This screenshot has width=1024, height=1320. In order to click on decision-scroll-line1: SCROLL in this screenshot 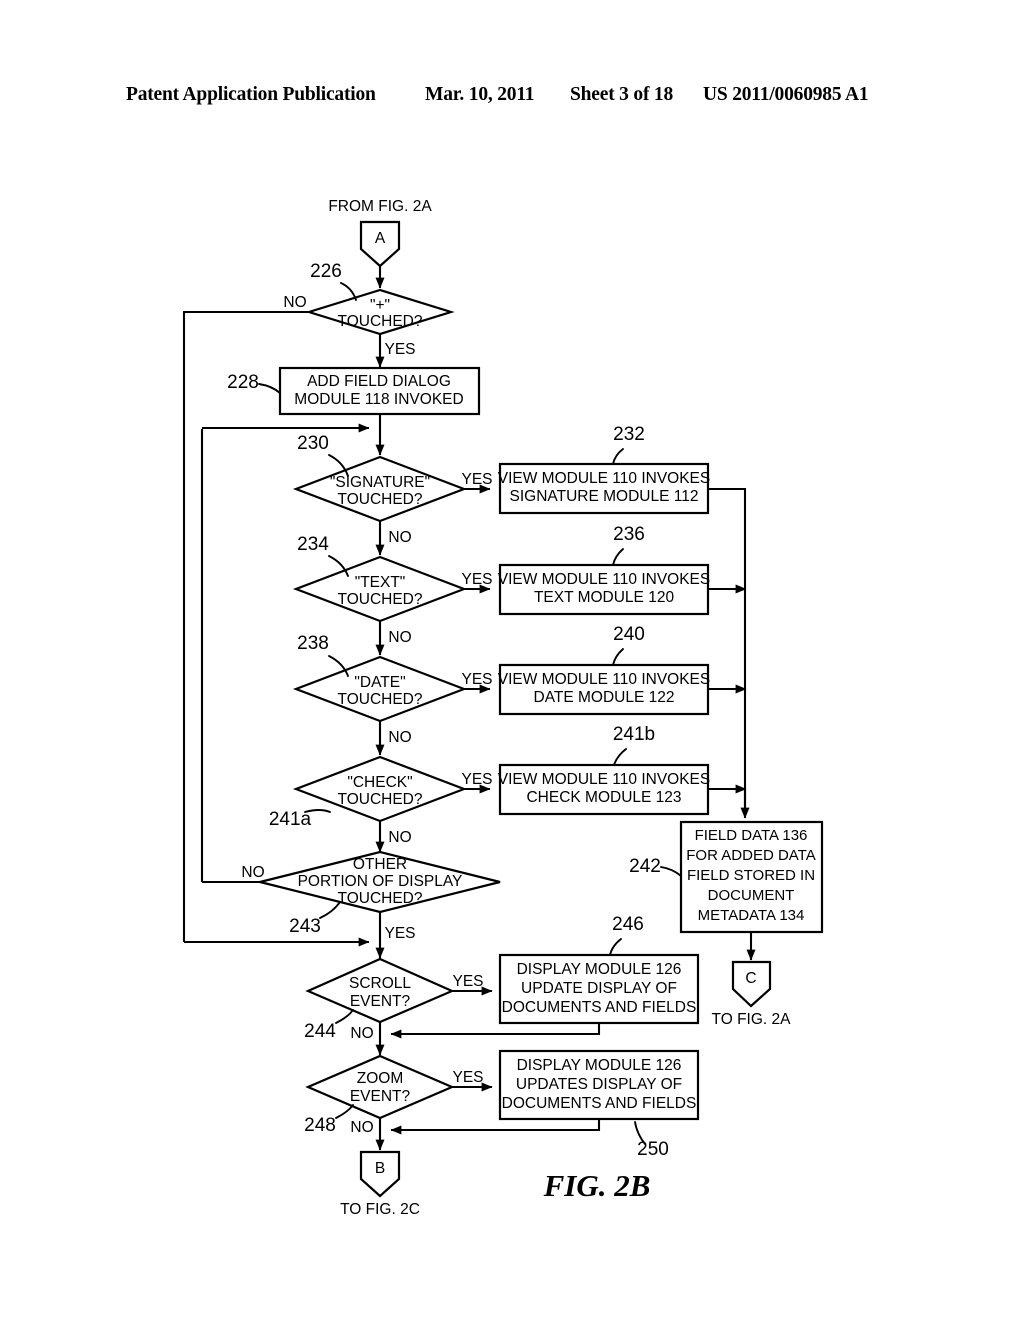, I will do `click(380, 983)`.